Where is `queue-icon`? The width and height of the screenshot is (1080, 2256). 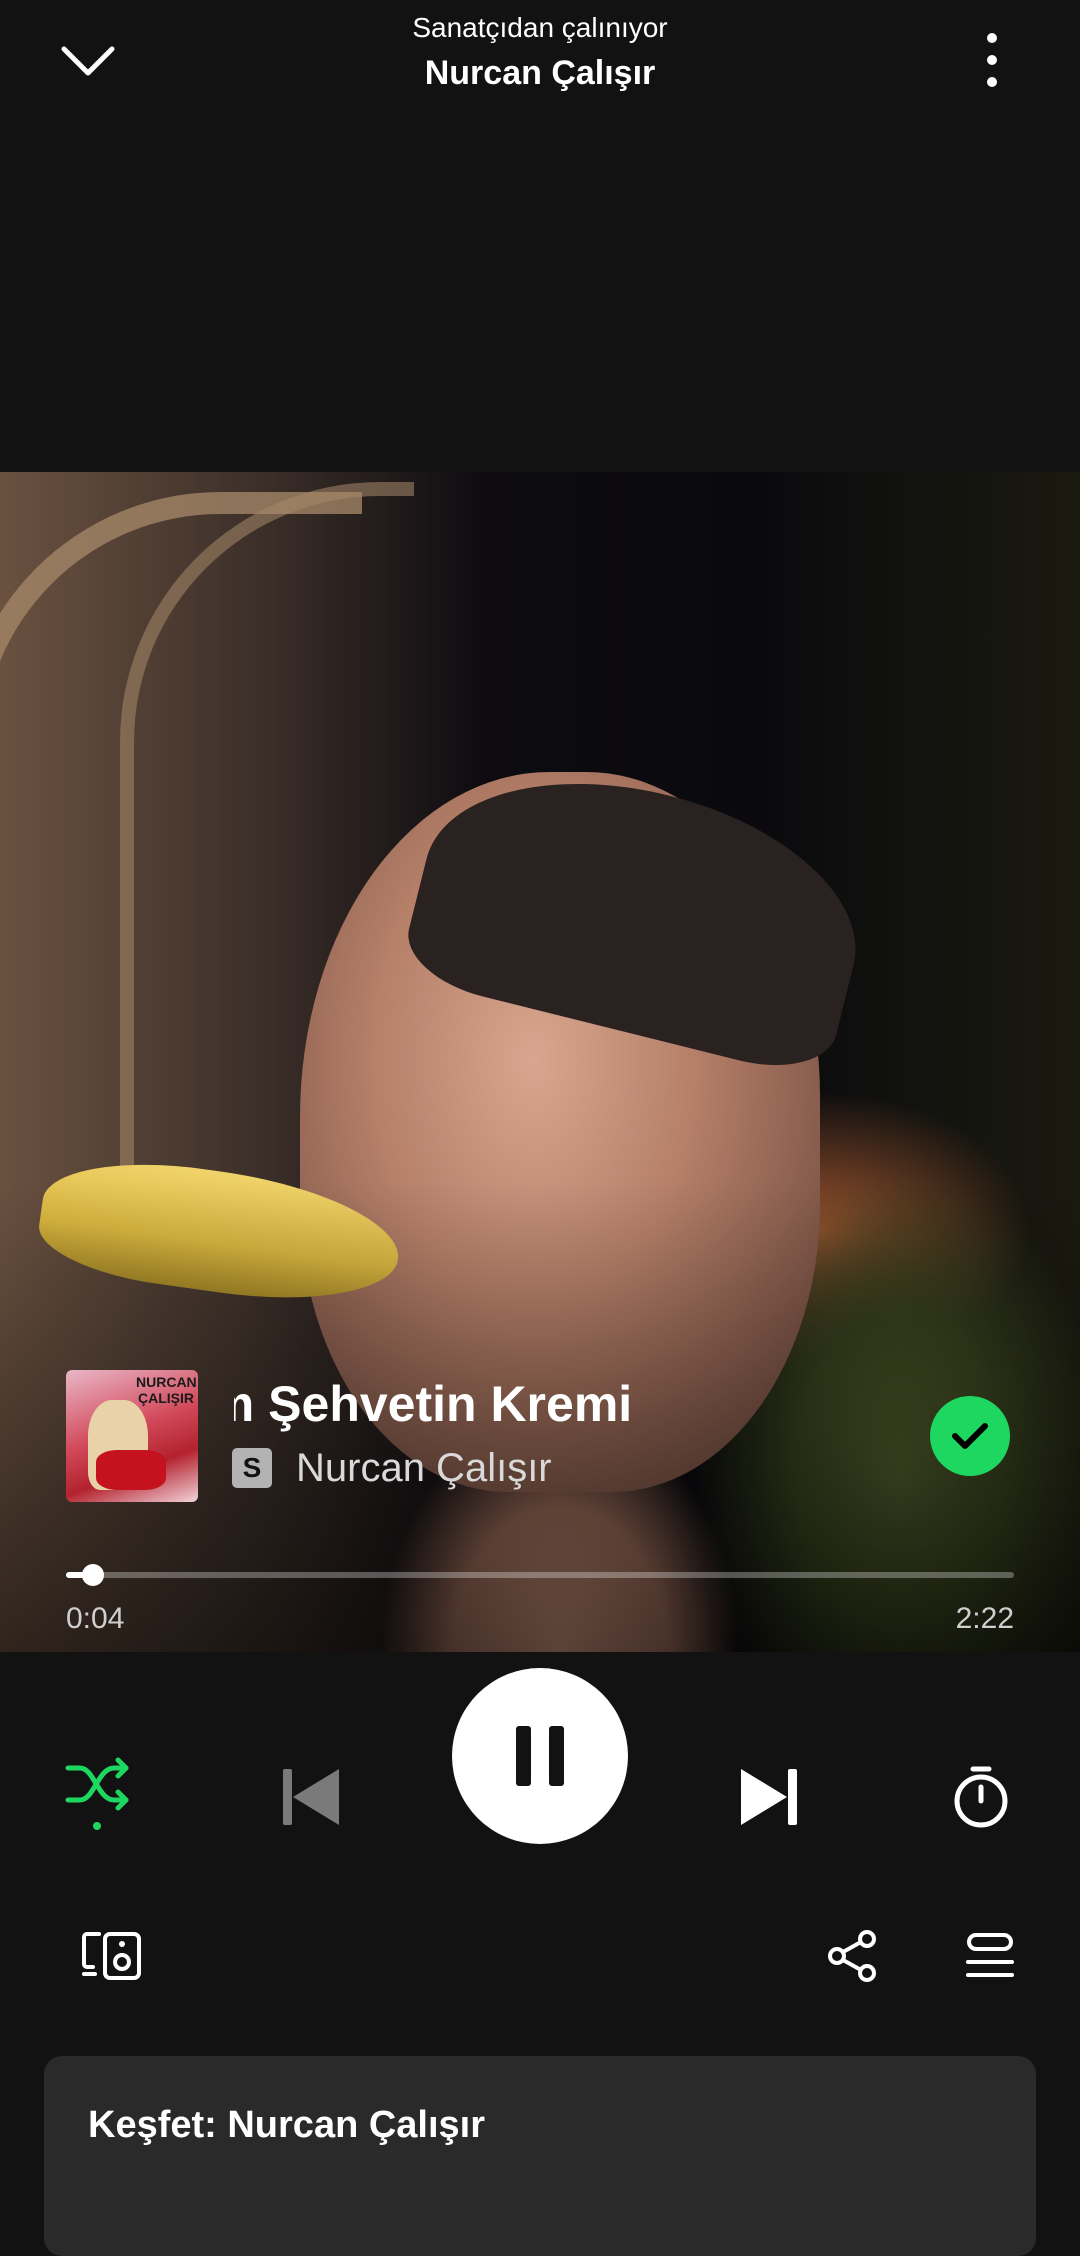
queue-icon is located at coordinates (990, 1955).